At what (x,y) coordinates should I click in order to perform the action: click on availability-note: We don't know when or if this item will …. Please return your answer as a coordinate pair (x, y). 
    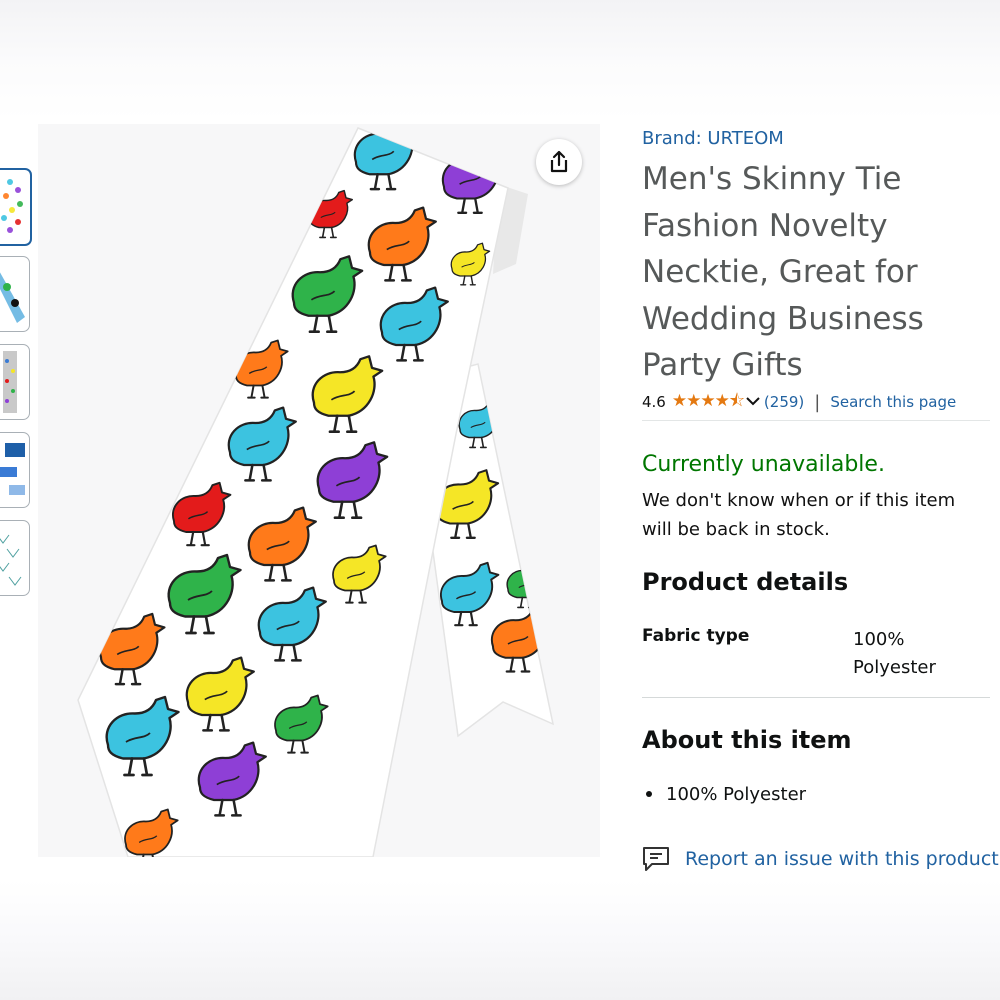
    Looking at the image, I should click on (799, 515).